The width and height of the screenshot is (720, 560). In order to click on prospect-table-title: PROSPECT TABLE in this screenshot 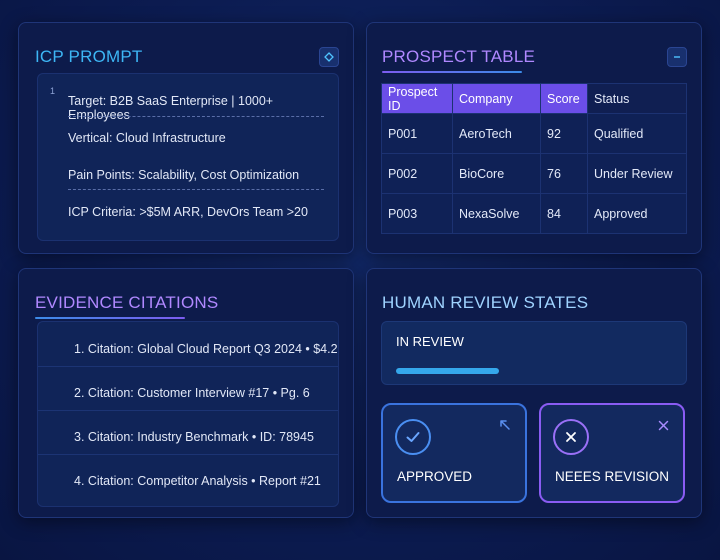, I will do `click(459, 56)`.